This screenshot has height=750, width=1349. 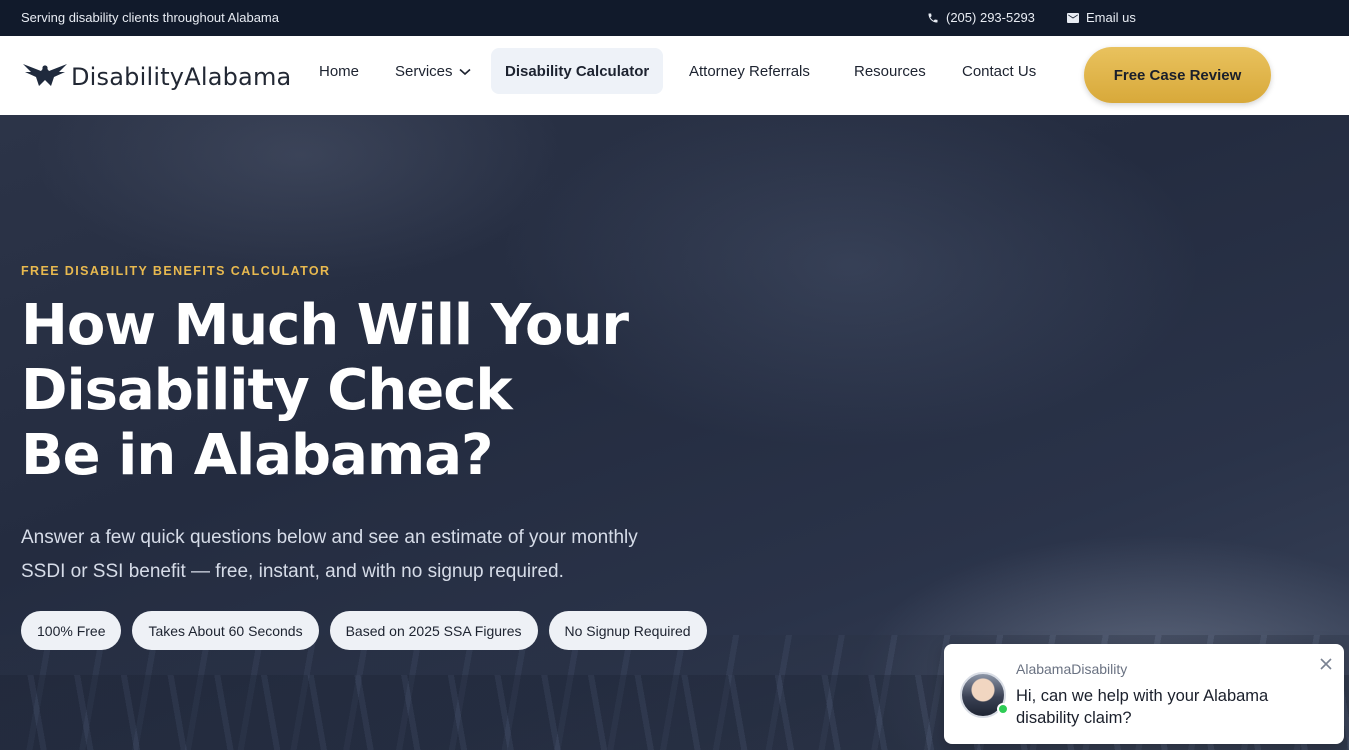 I want to click on eagle-icon, so click(x=45, y=76).